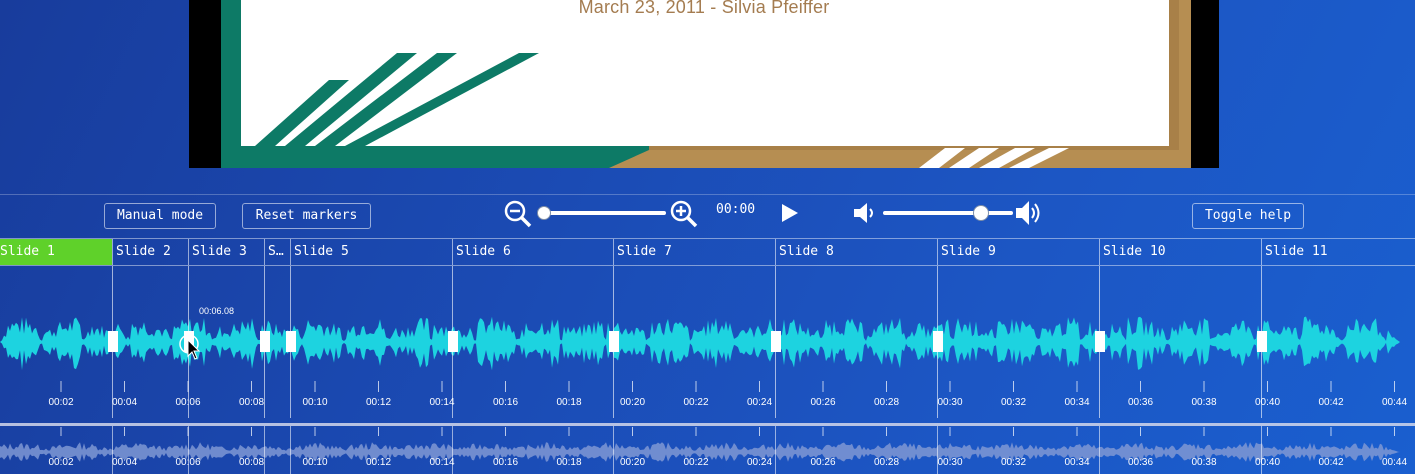 The width and height of the screenshot is (1415, 474). What do you see at coordinates (856, 252) in the screenshot?
I see `slide-marker-8: Slide 8` at bounding box center [856, 252].